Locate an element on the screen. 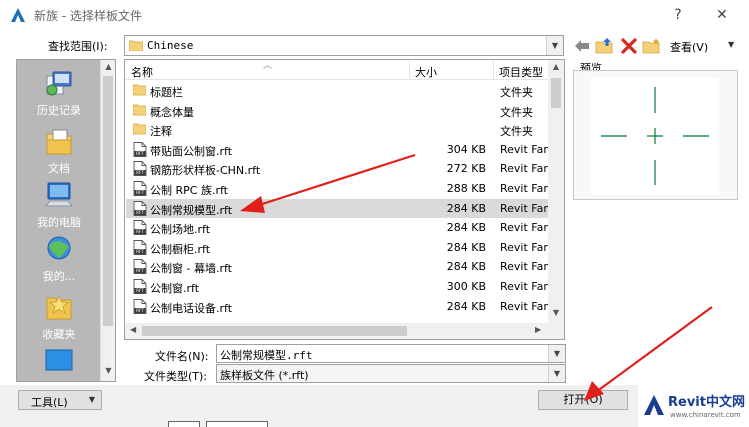 Image resolution: width=749 pixels, height=427 pixels. new-folder-icon is located at coordinates (652, 46).